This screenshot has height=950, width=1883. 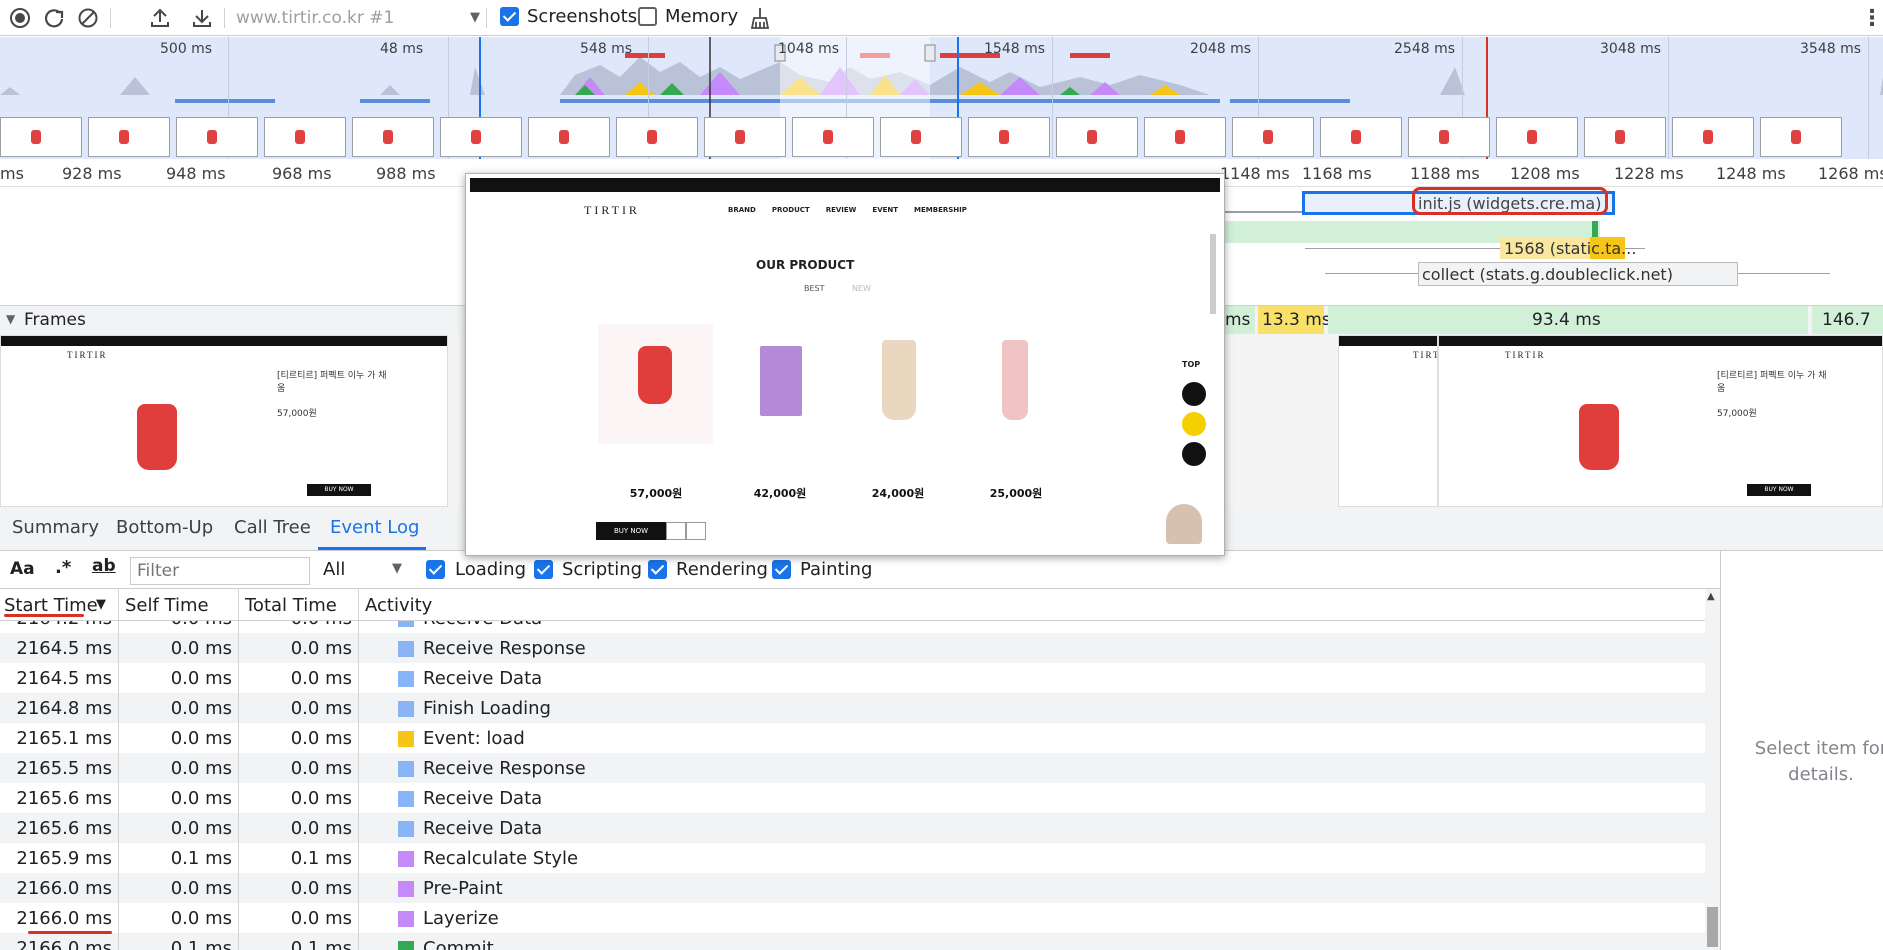 What do you see at coordinates (1711, 596) in the screenshot?
I see `scroll-up-icon: ▲` at bounding box center [1711, 596].